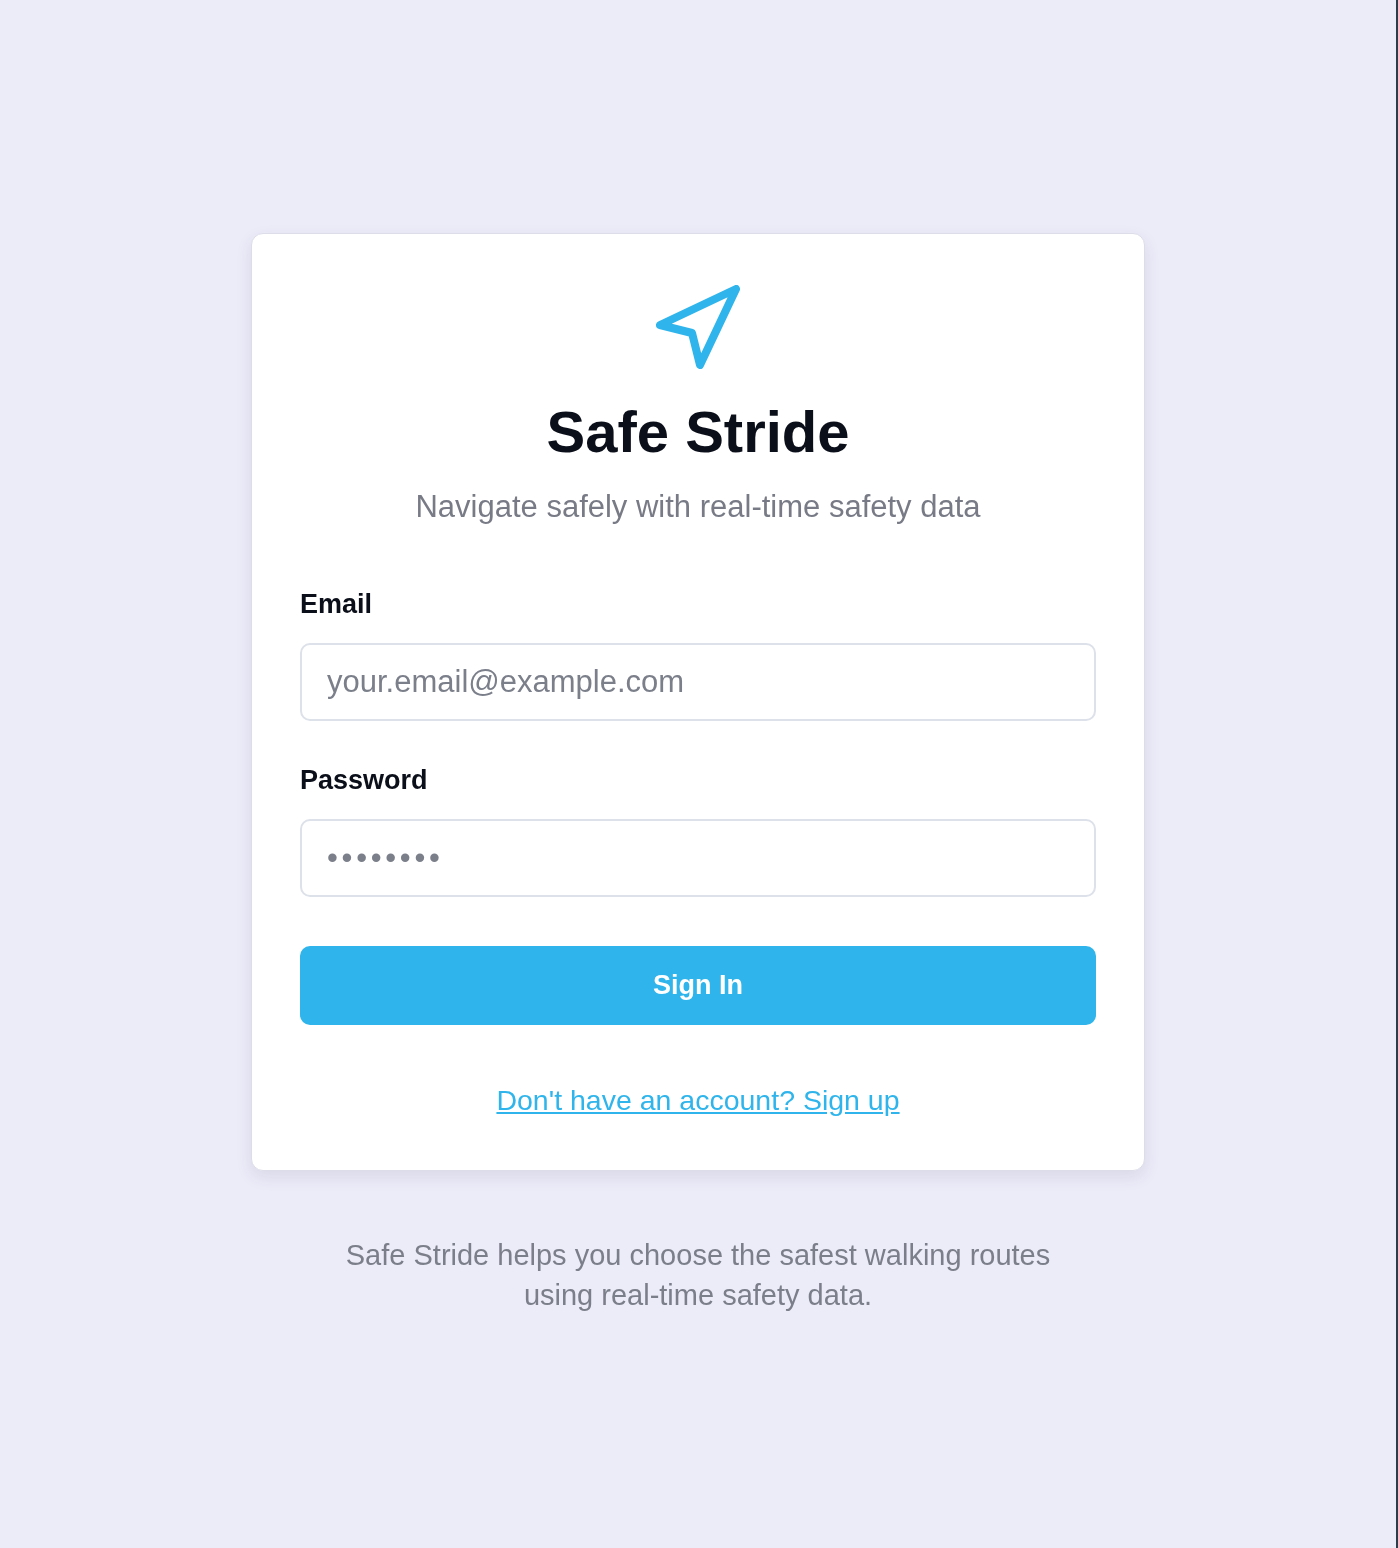  Describe the element at coordinates (364, 780) in the screenshot. I see `password-label: Password` at that location.